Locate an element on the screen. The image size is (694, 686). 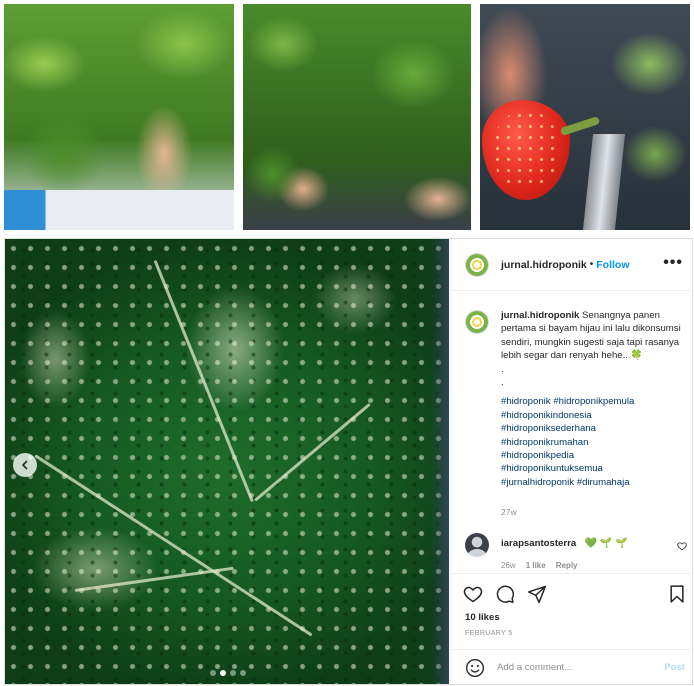
caption-username: jurnal.hidroponik is located at coordinates (540, 315).